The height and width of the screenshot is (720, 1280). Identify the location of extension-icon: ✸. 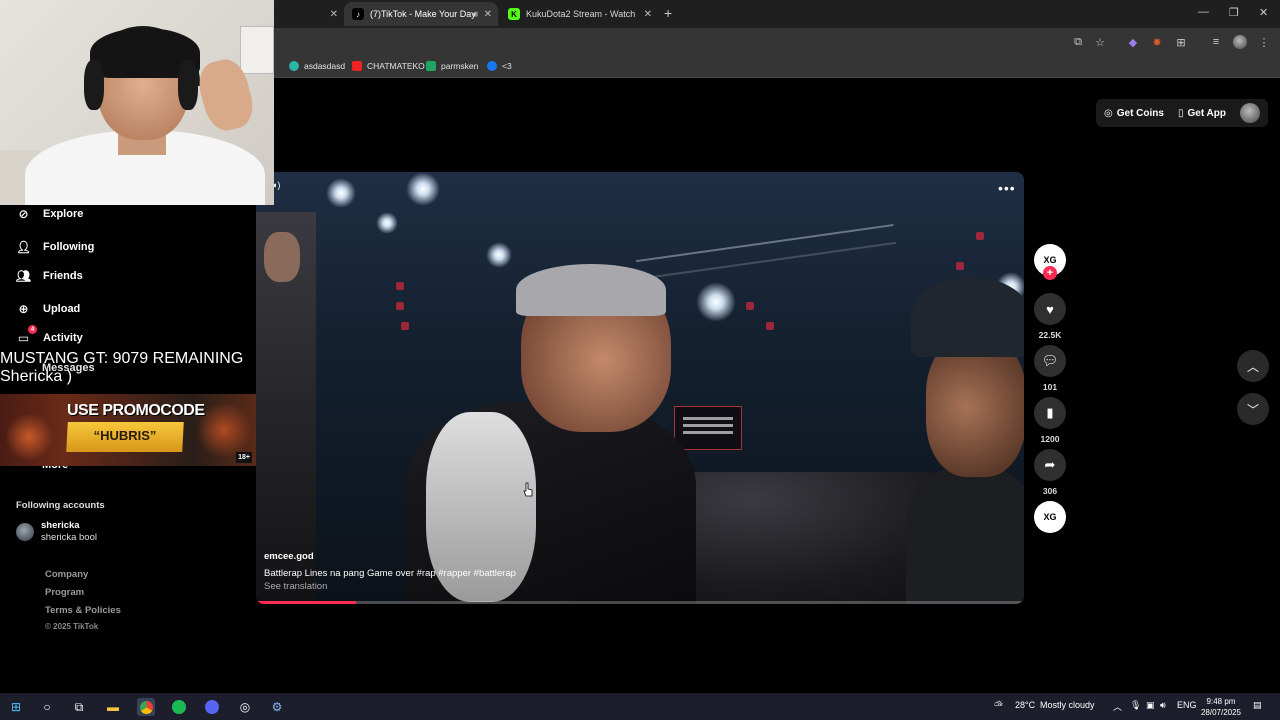
(1157, 42).